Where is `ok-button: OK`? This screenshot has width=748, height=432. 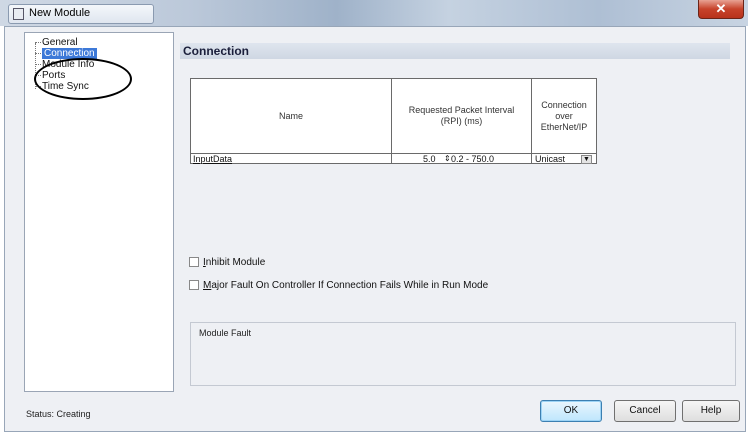
ok-button: OK is located at coordinates (571, 411).